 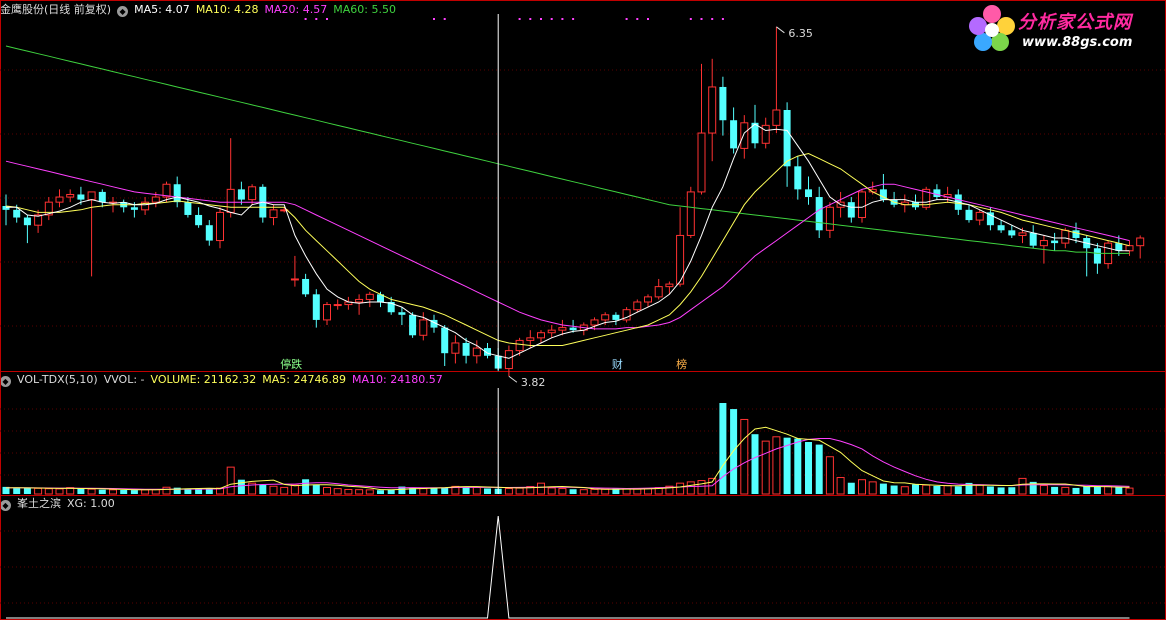 I want to click on volume-ma10-line, so click(x=568, y=464).